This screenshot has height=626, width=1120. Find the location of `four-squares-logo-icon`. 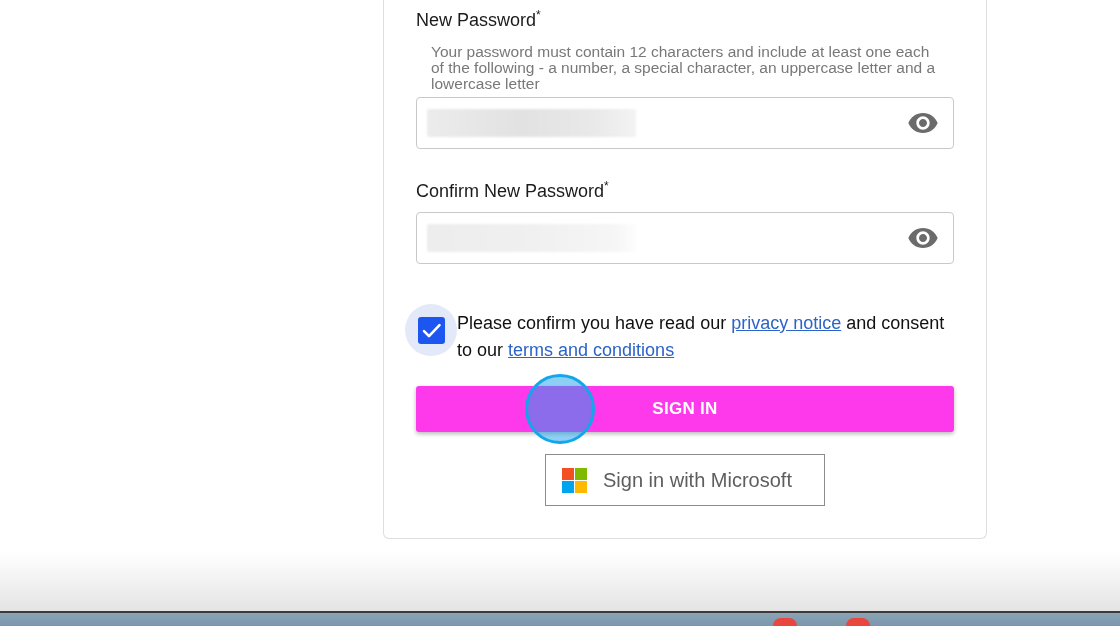

four-squares-logo-icon is located at coordinates (574, 480).